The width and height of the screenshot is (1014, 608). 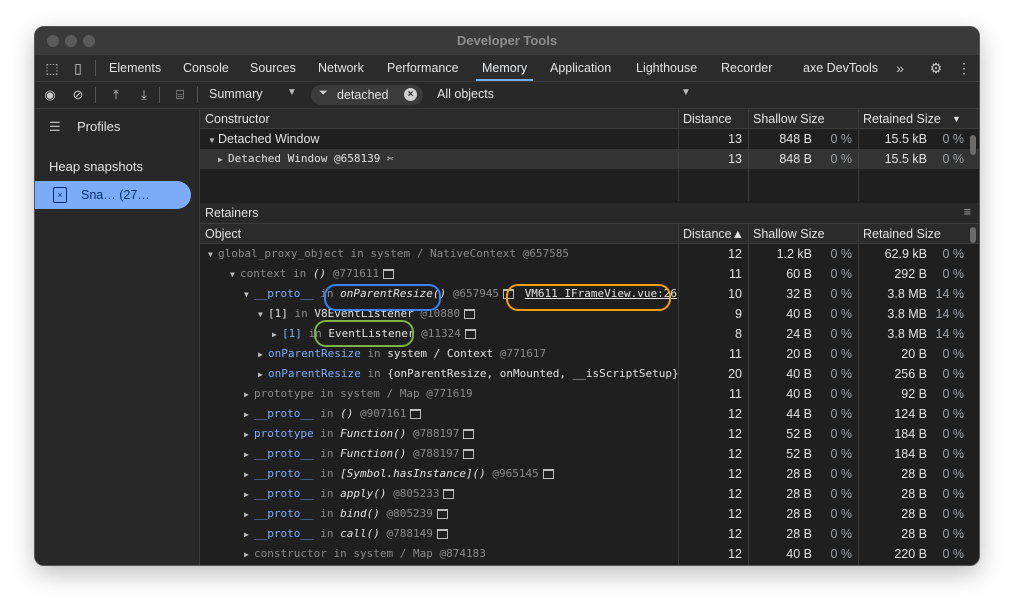 What do you see at coordinates (713, 234) in the screenshot?
I see `column-distance-sorted: Distance▲` at bounding box center [713, 234].